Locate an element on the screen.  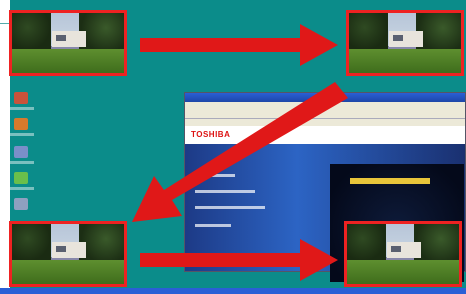
document-icon is located at coordinates (21, 124).